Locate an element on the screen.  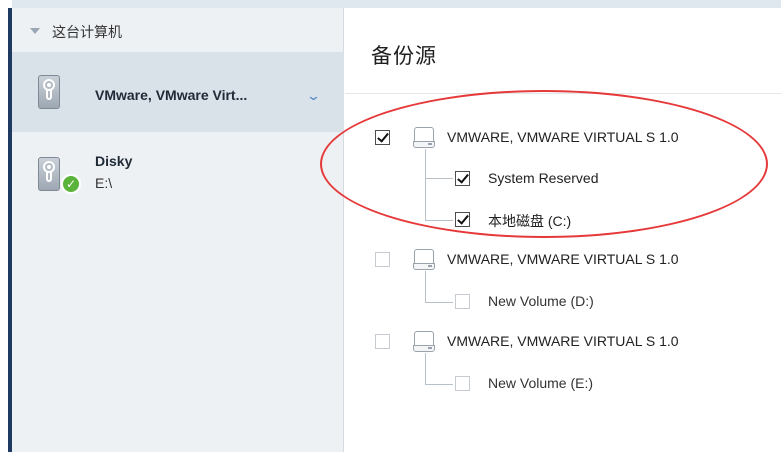
sidebar-item-title: Disky is located at coordinates (114, 161).